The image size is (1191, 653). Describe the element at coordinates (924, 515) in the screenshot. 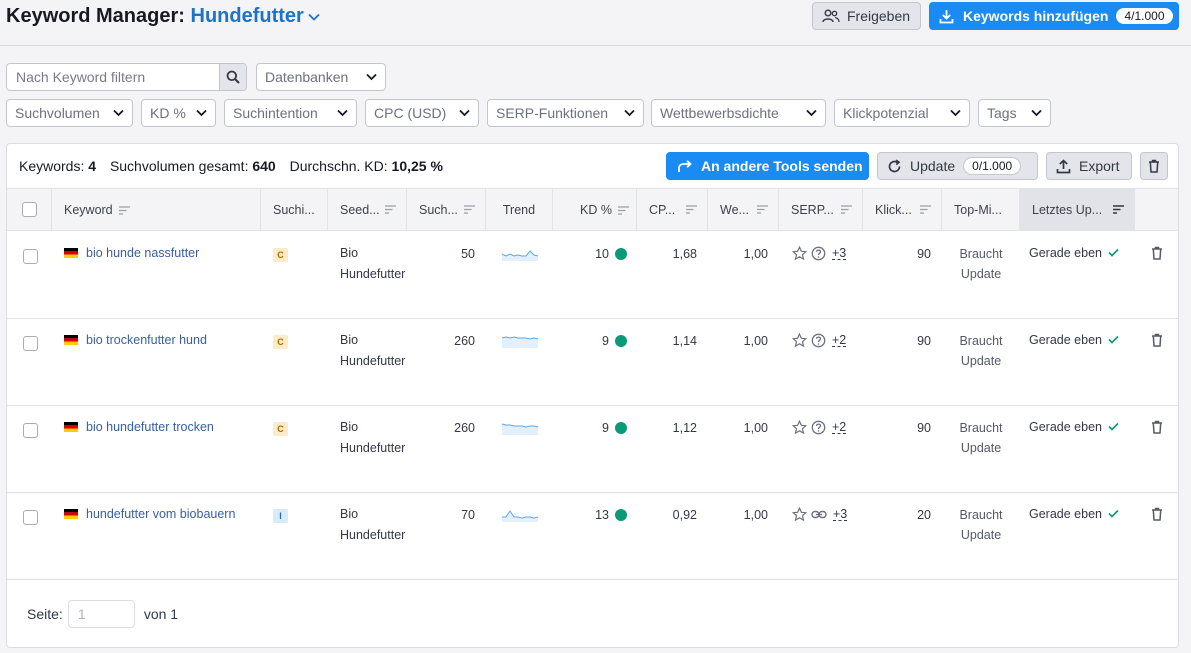

I see `click-potential-cell: 20` at that location.